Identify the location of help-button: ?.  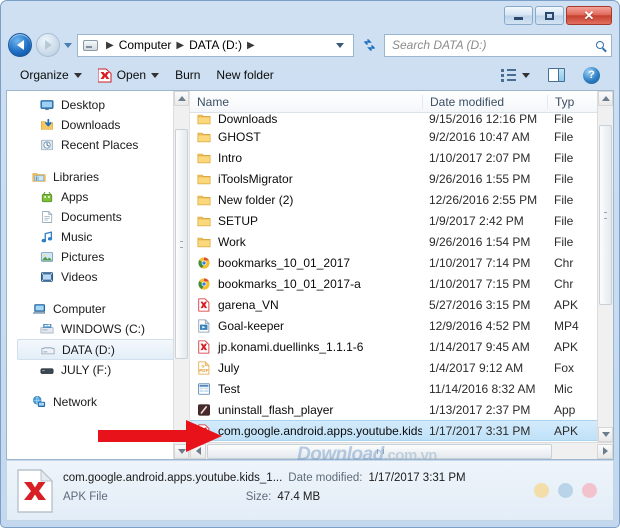
(591, 75).